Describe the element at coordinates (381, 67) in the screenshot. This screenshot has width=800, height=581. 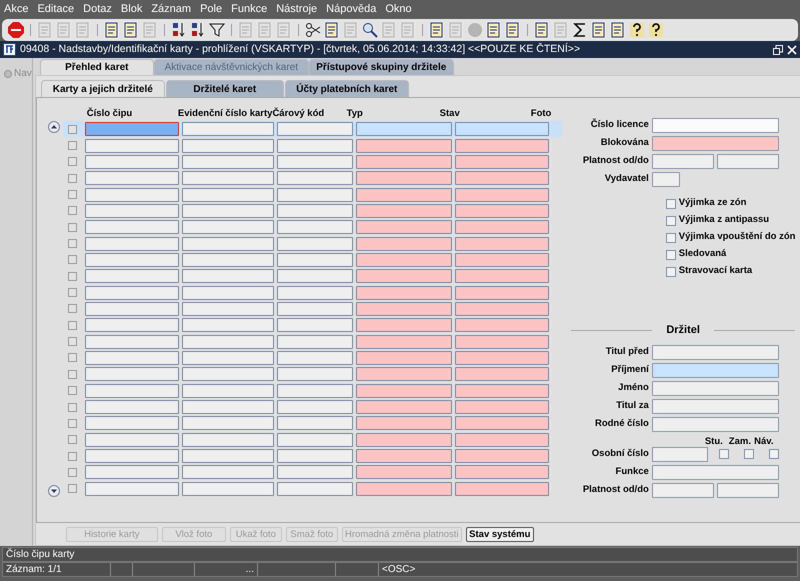
I see `tab: Přístupové skupiny držitele` at that location.